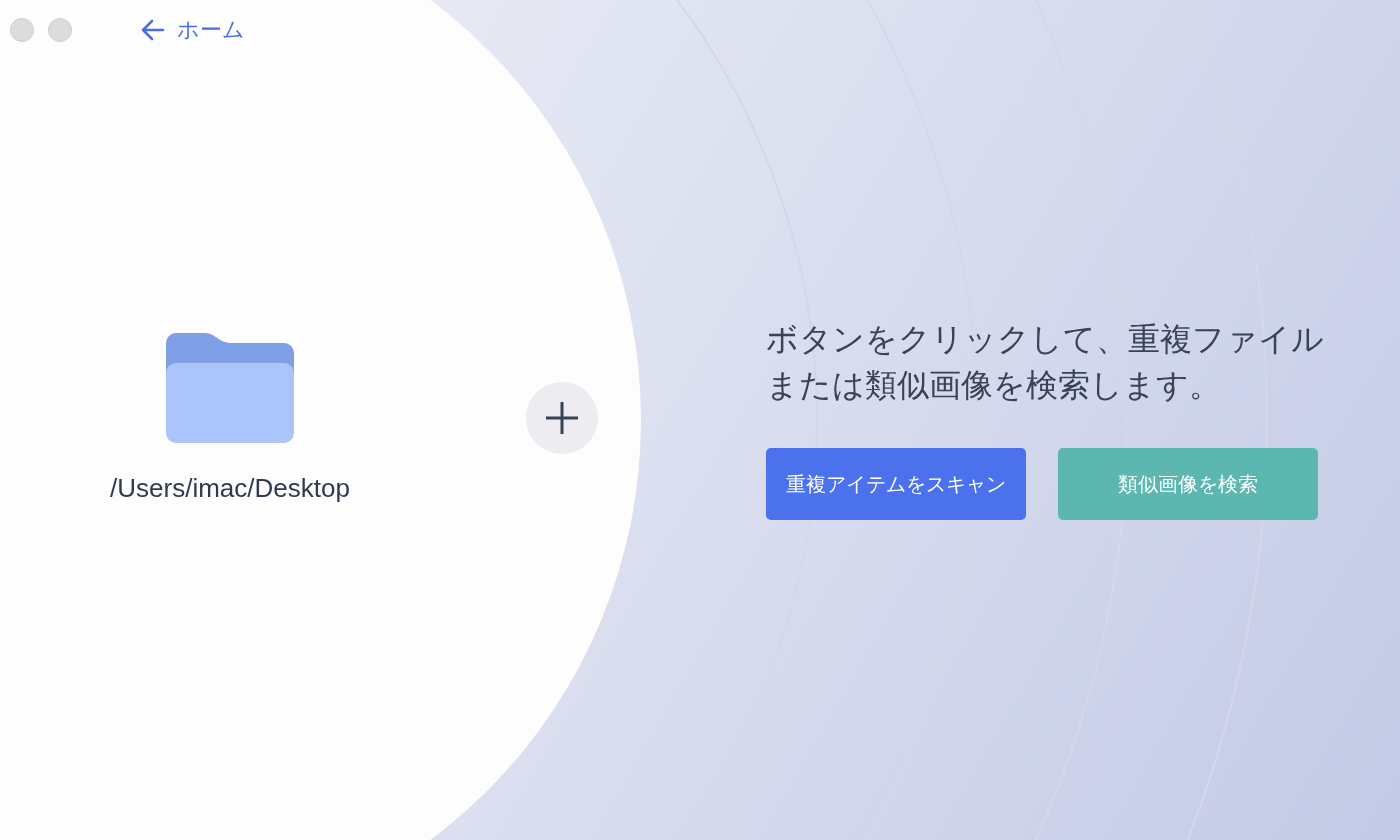 Image resolution: width=1400 pixels, height=840 pixels. Describe the element at coordinates (230, 488) in the screenshot. I see `folder-path: /Users/imac/Desktop` at that location.